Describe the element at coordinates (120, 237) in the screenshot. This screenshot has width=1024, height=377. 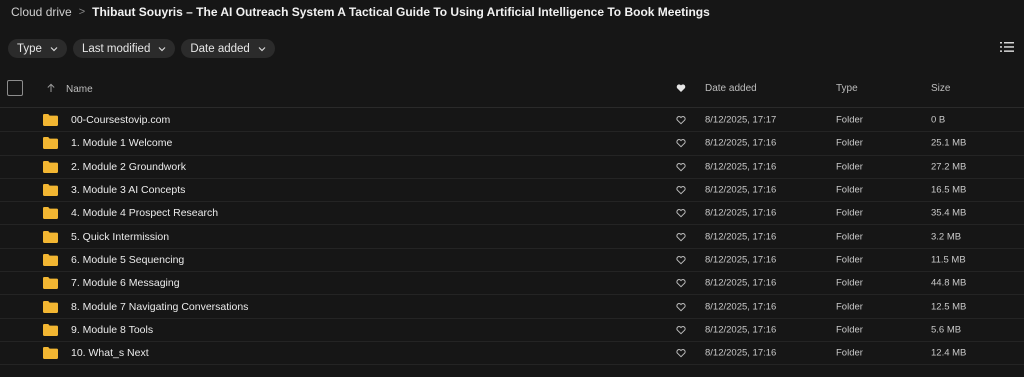
I see `file-name: 5. Quick Intermission` at that location.